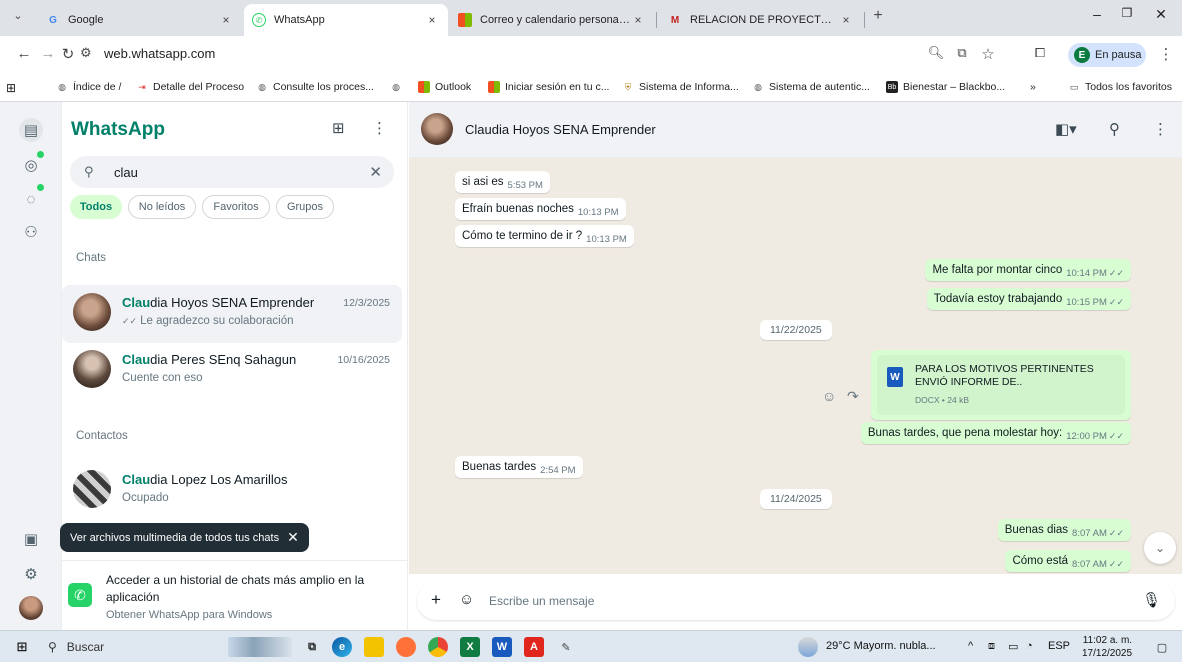  What do you see at coordinates (338, 128) in the screenshot?
I see `new-chat-icon: ⊞` at bounding box center [338, 128].